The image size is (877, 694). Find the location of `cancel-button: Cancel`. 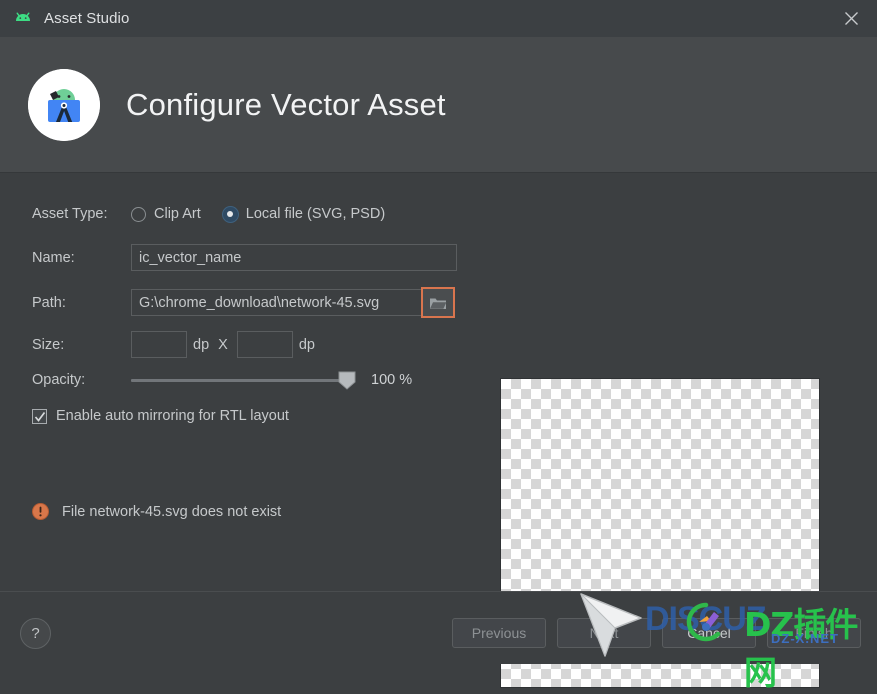

cancel-button: Cancel is located at coordinates (709, 633).